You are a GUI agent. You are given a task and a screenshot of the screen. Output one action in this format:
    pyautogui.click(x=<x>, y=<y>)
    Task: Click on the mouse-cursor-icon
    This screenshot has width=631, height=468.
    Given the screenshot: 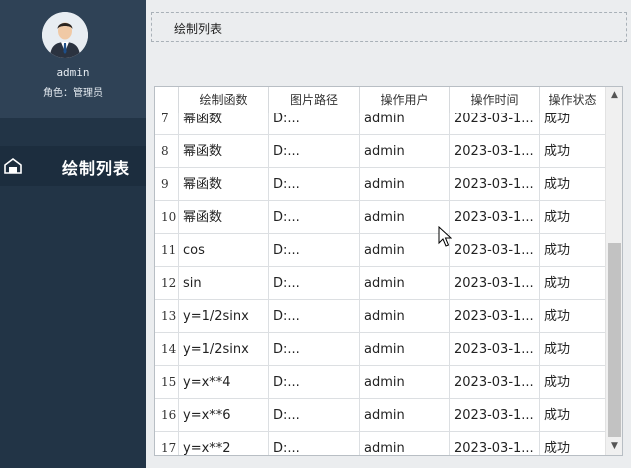 What is the action you would take?
    pyautogui.click(x=445, y=236)
    